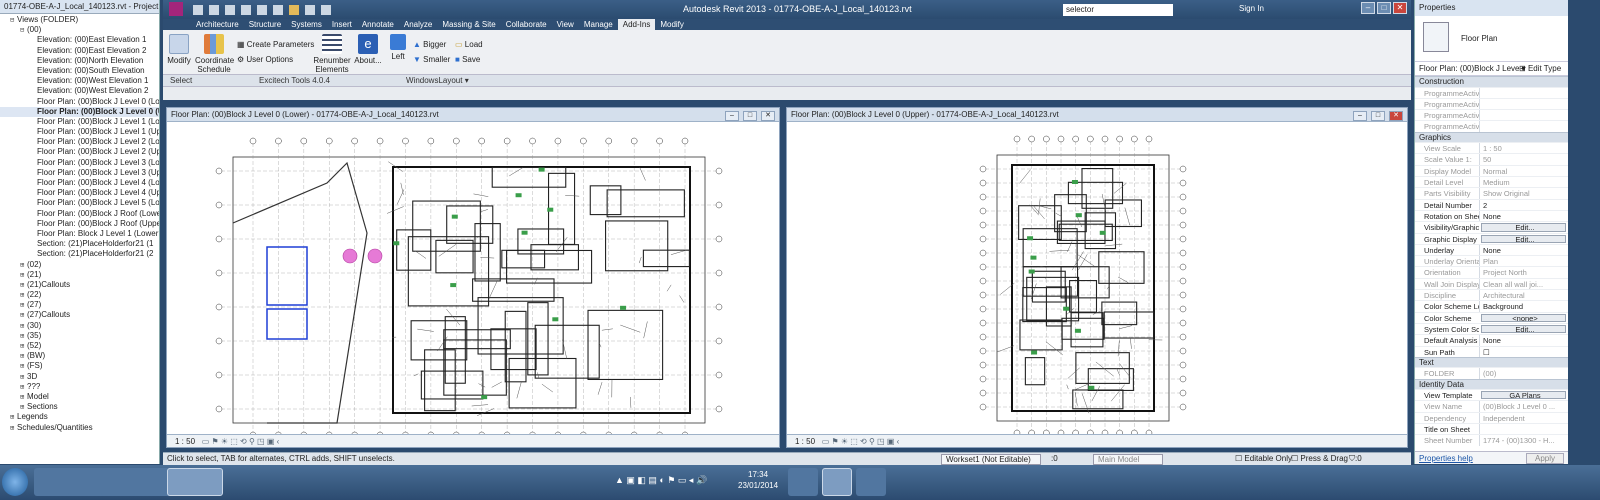  I want to click on type-selector: Floor Plan, so click(1491, 39).